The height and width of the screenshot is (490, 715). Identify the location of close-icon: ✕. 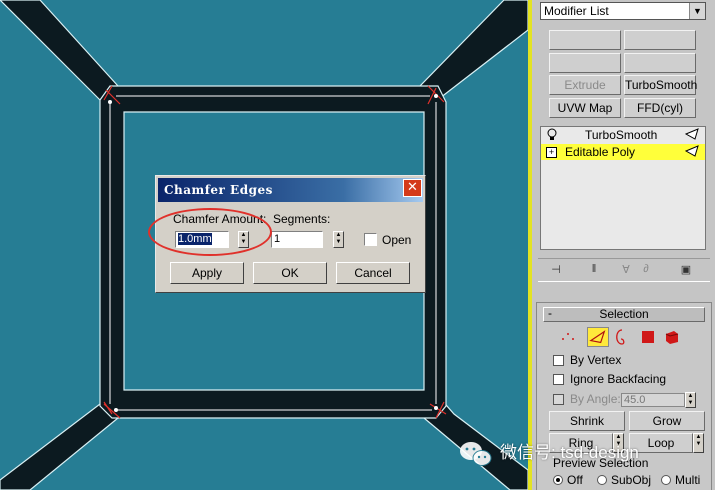
(412, 188).